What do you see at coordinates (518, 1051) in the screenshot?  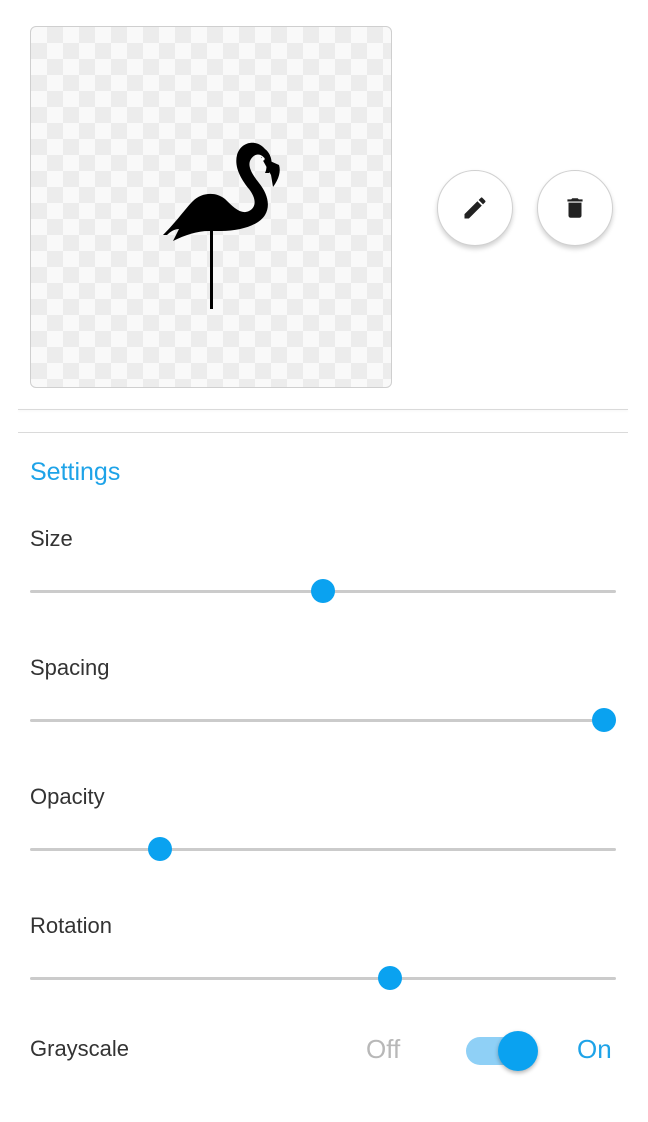 I see `toggle-thumb` at bounding box center [518, 1051].